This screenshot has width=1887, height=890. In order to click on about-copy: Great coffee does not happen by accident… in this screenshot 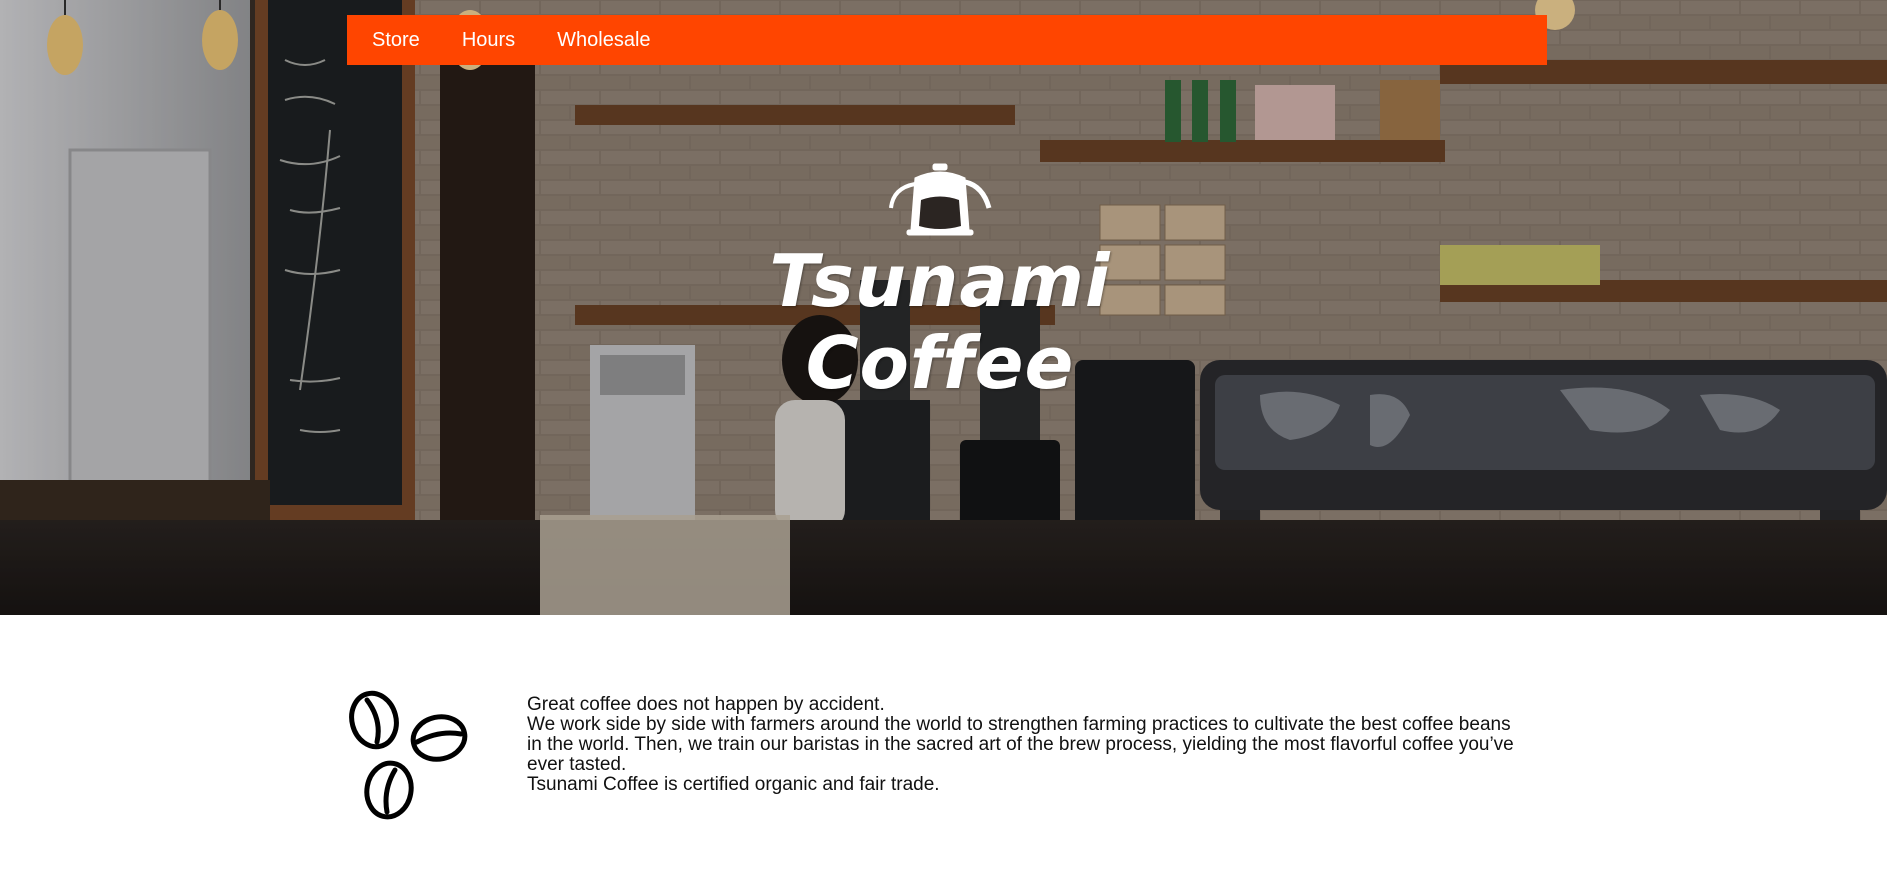, I will do `click(1027, 745)`.